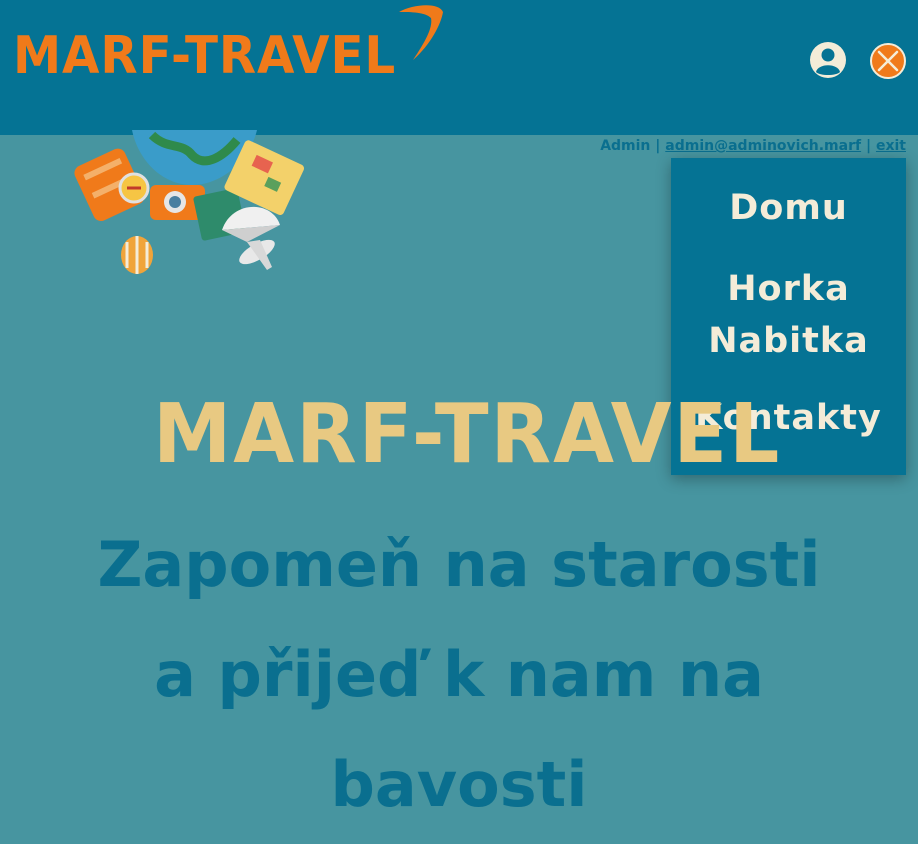 The width and height of the screenshot is (918, 844). What do you see at coordinates (625, 146) in the screenshot?
I see `admin-name: Admin` at bounding box center [625, 146].